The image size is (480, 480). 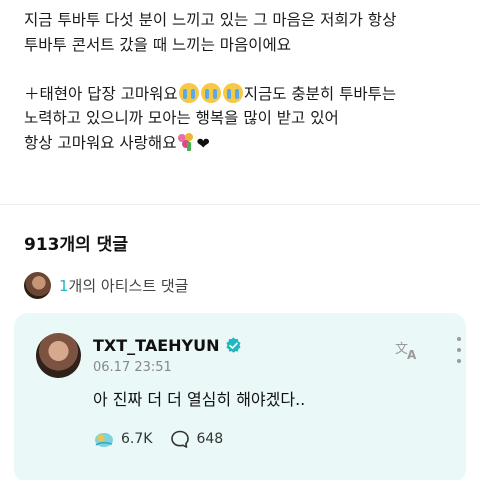 What do you see at coordinates (203, 143) in the screenshot?
I see `black-heart-emoji-icon: ❤` at bounding box center [203, 143].